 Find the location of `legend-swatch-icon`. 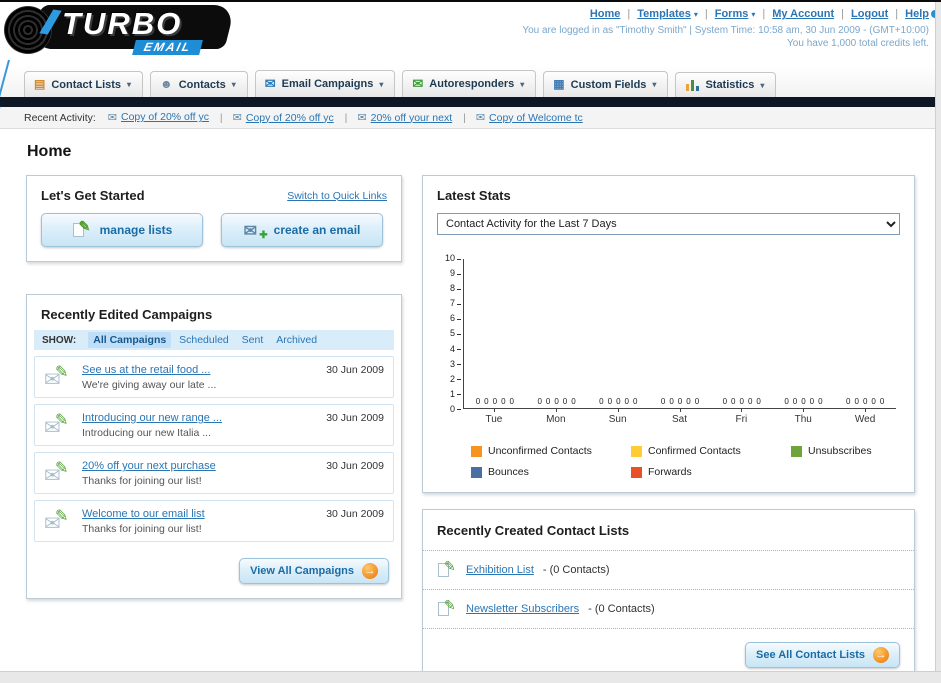

legend-swatch-icon is located at coordinates (636, 451).